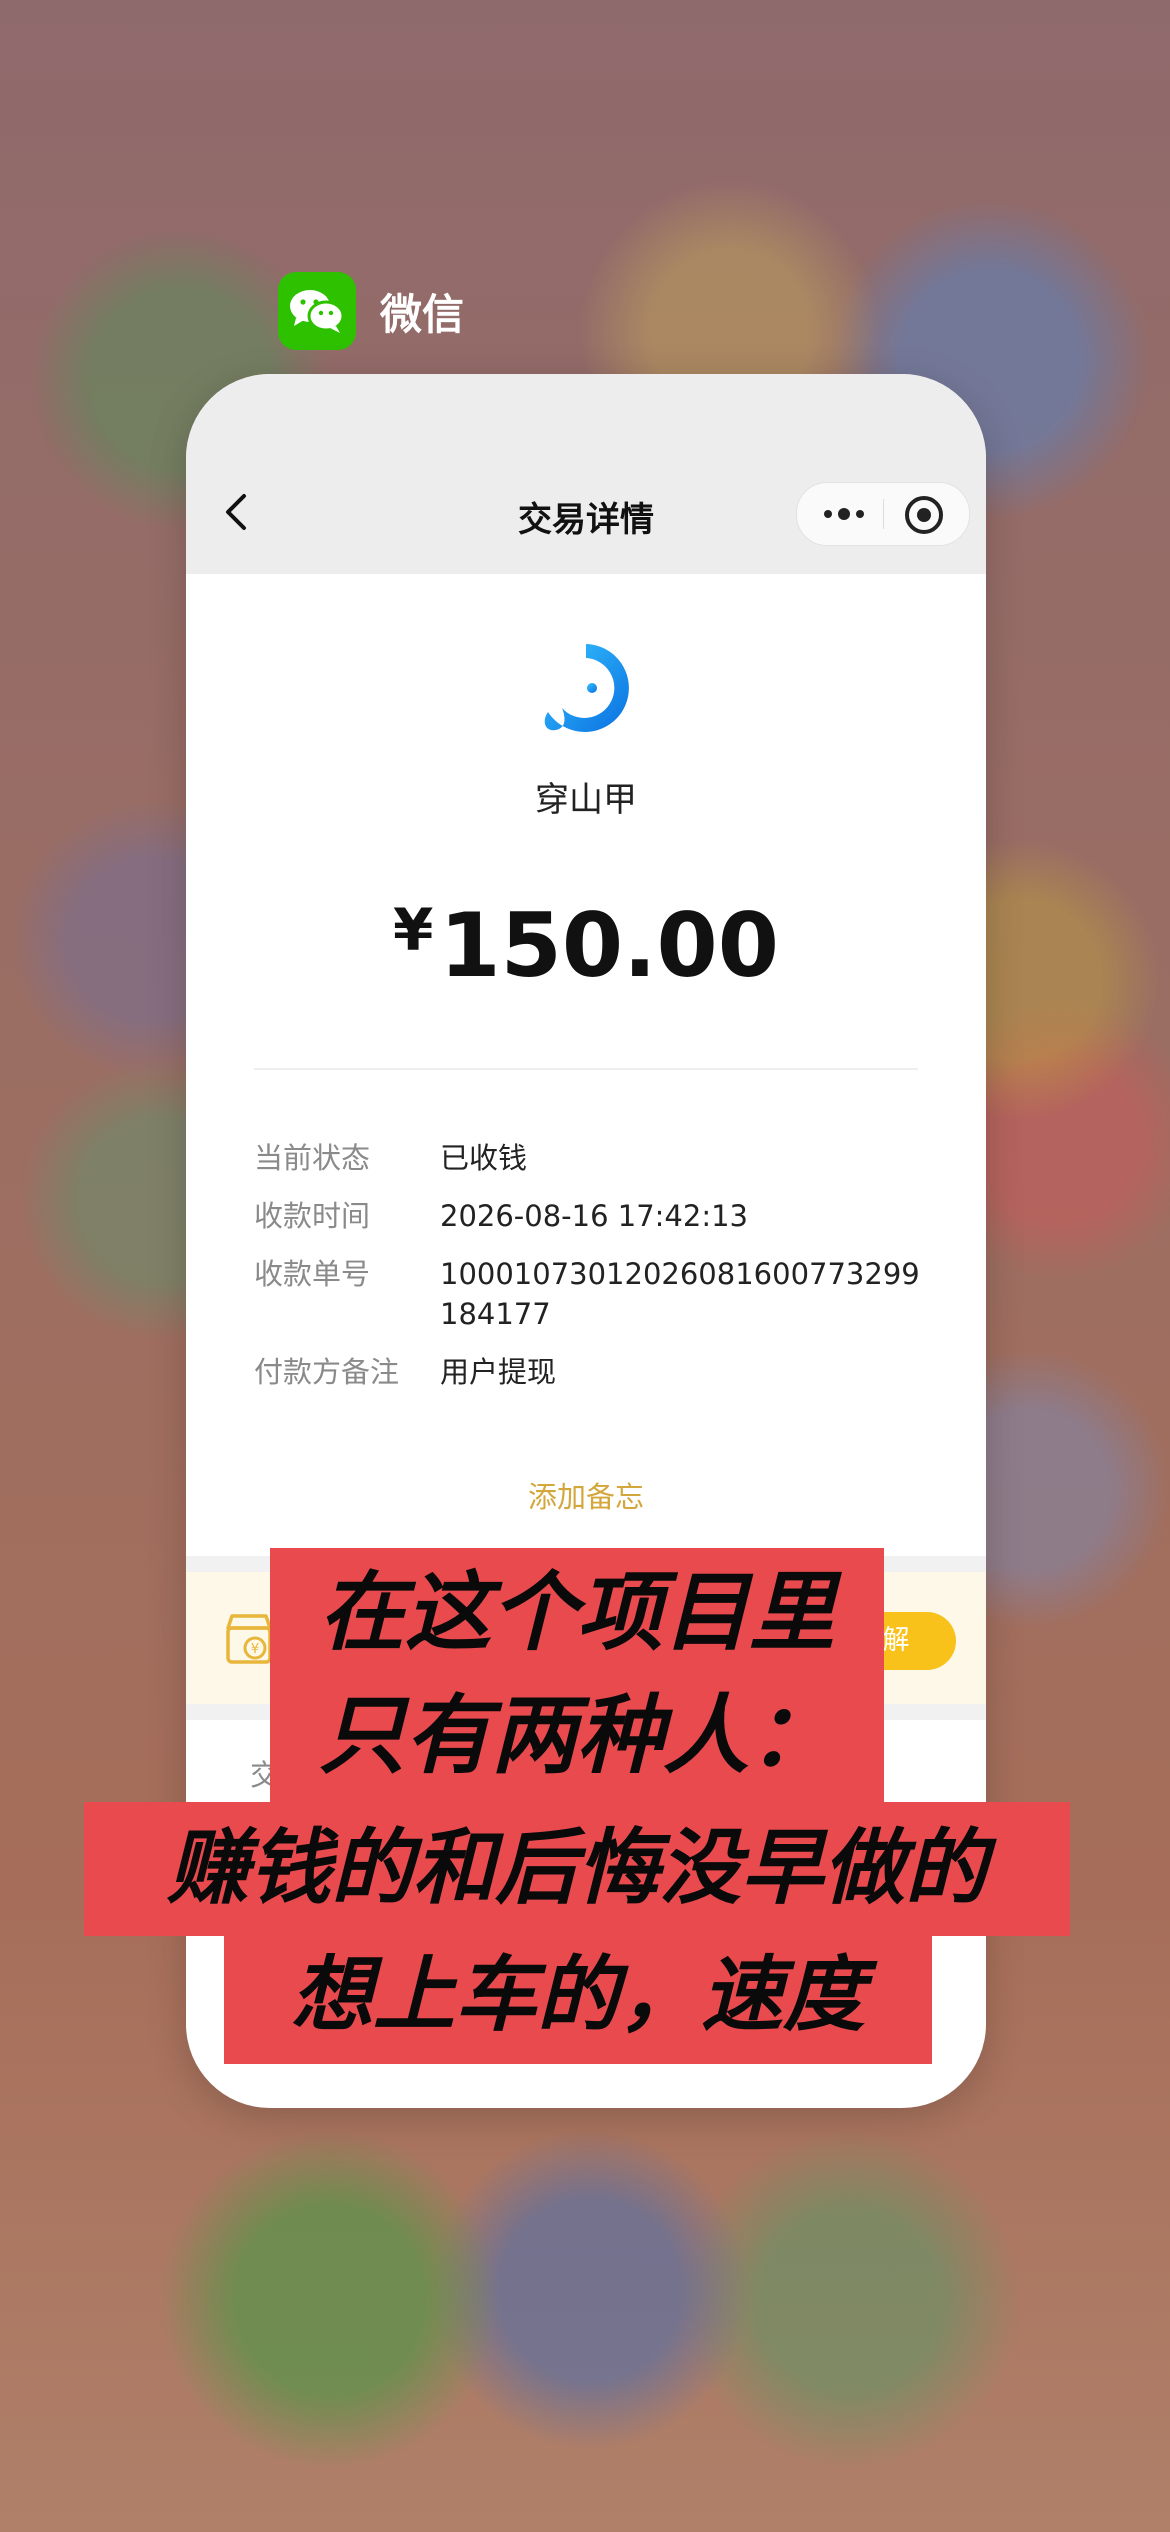 The height and width of the screenshot is (2532, 1170). What do you see at coordinates (594, 1372) in the screenshot?
I see `detail-row-payer-note: 付款方备注 用户提现` at bounding box center [594, 1372].